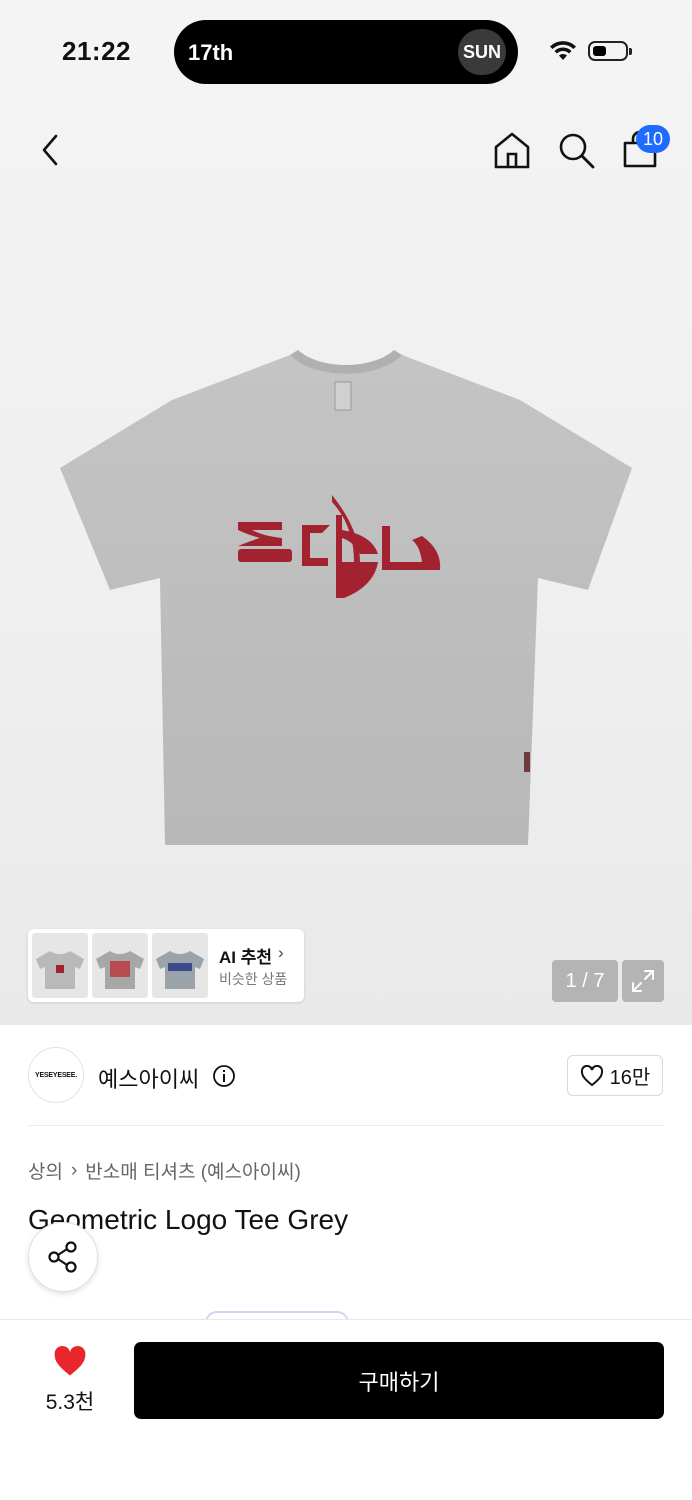 The height and width of the screenshot is (1500, 692). What do you see at coordinates (211, 52) in the screenshot?
I see `island-date: 17th` at bounding box center [211, 52].